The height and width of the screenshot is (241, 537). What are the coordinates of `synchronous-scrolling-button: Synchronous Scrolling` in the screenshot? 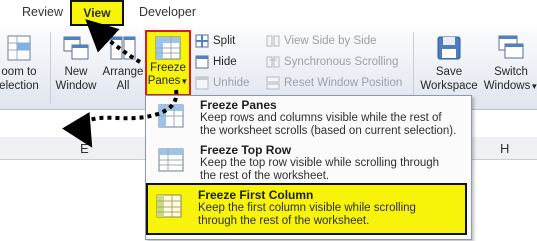 It's located at (332, 62).